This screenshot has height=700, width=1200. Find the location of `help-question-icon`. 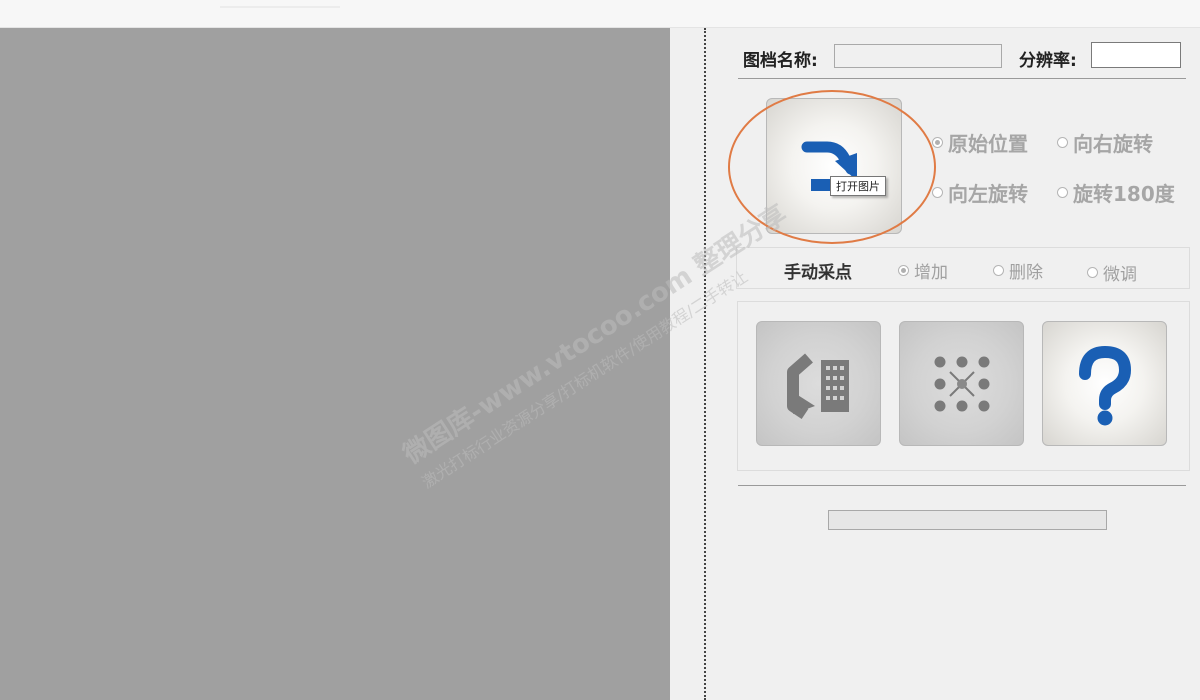

help-question-icon is located at coordinates (1105, 385).